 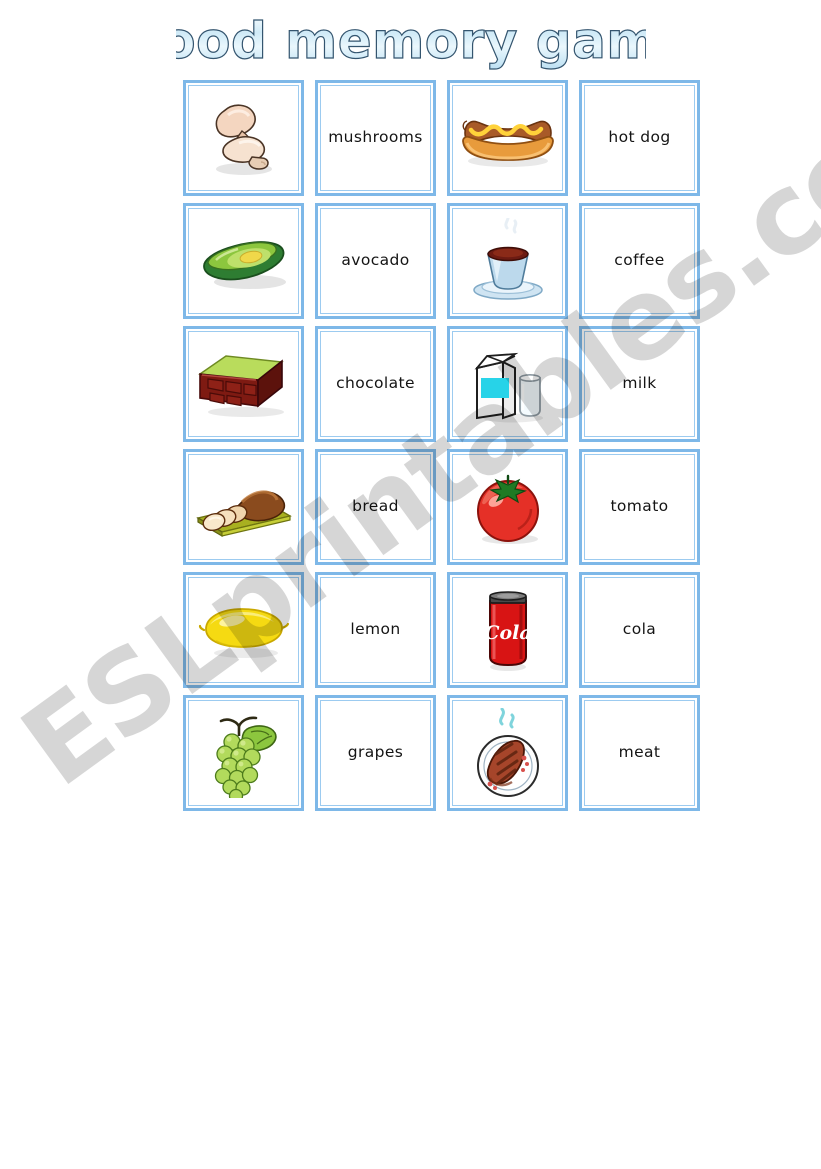 I want to click on cola-icon: Cola, so click(x=507, y=631).